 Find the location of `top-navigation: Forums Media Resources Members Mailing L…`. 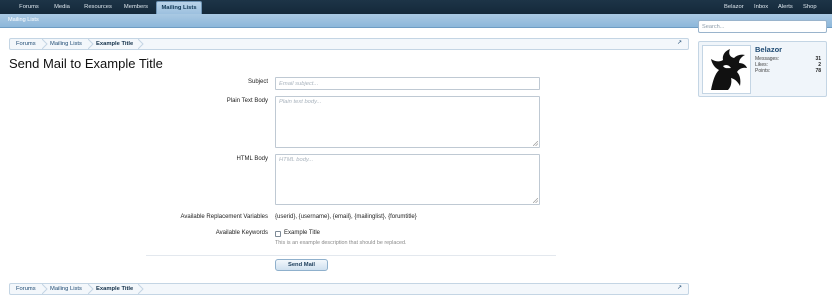

top-navigation: Forums Media Resources Members Mailing L… is located at coordinates (416, 7).